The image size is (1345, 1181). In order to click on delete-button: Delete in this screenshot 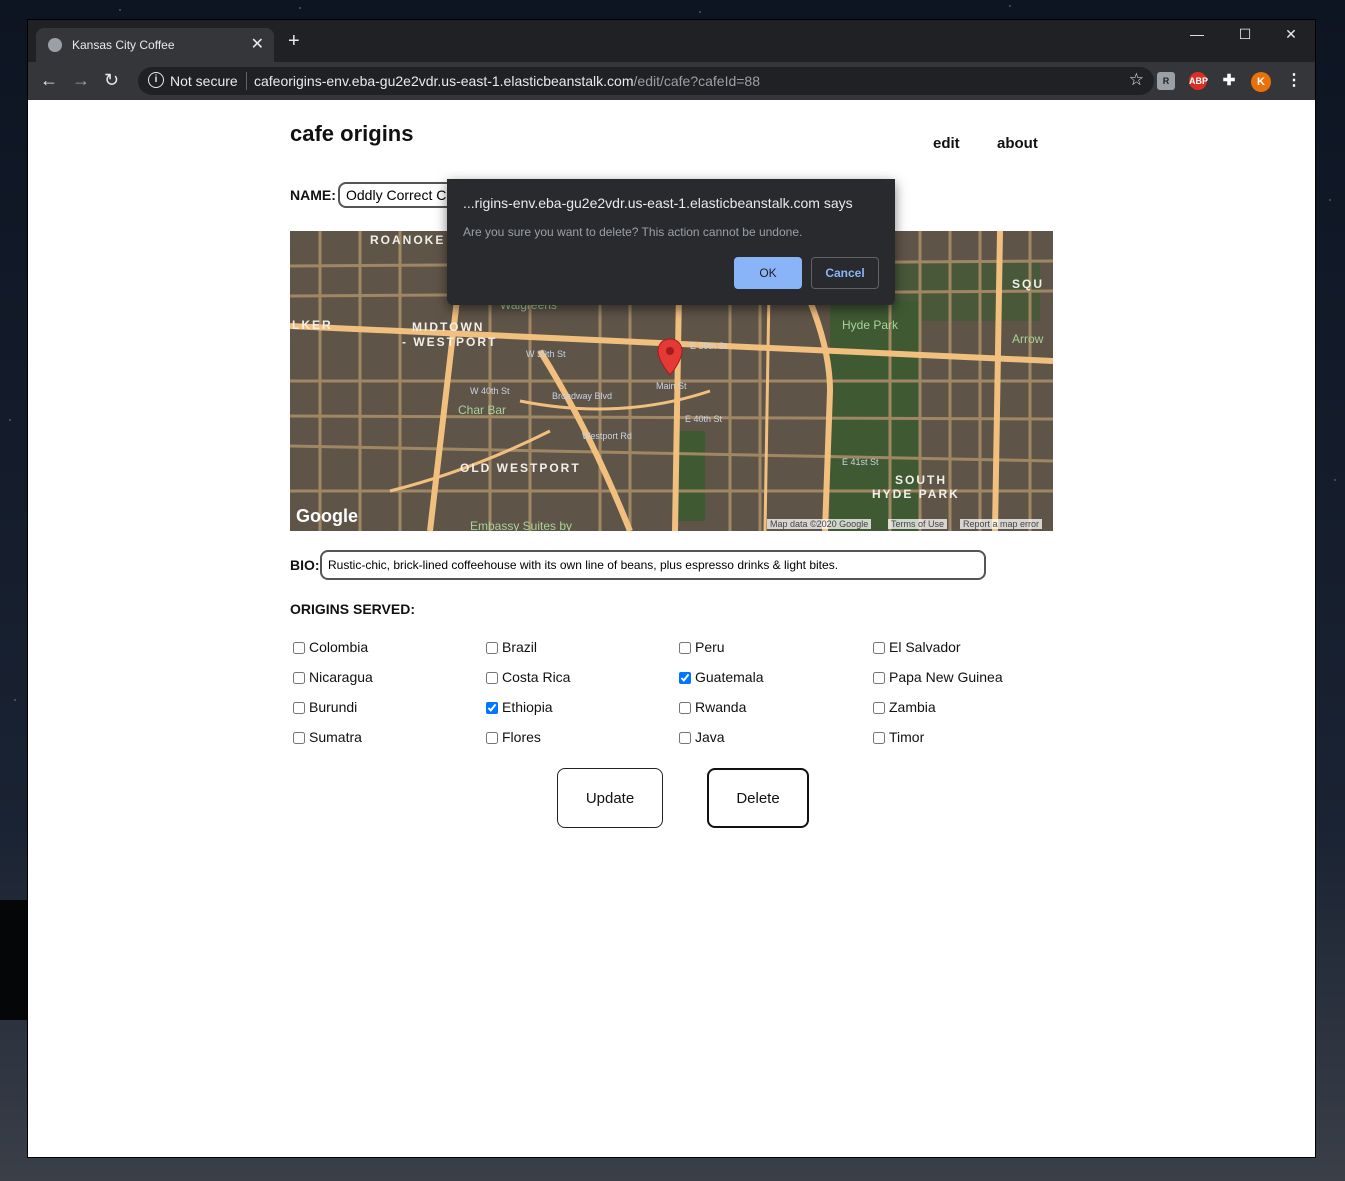, I will do `click(758, 798)`.